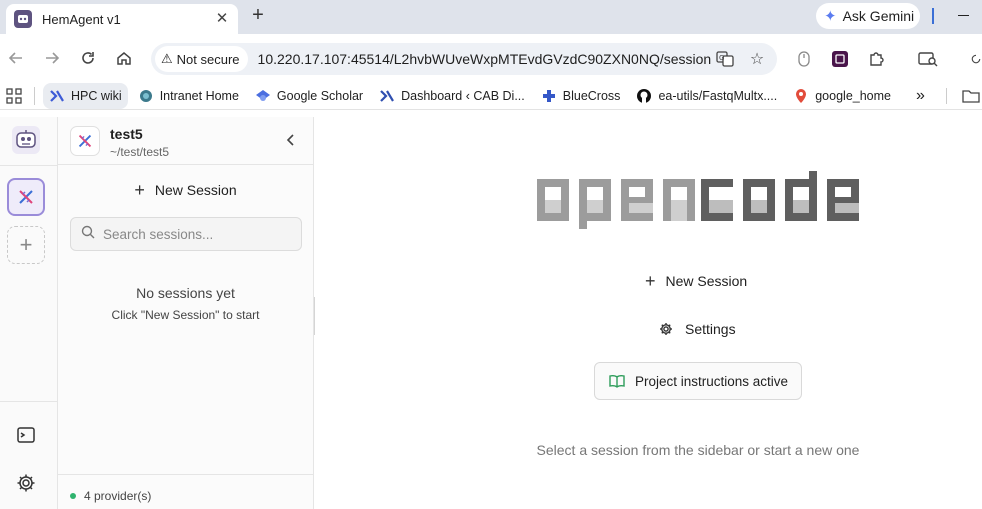 This screenshot has height=509, width=982. I want to click on new-tab-button: +, so click(258, 15).